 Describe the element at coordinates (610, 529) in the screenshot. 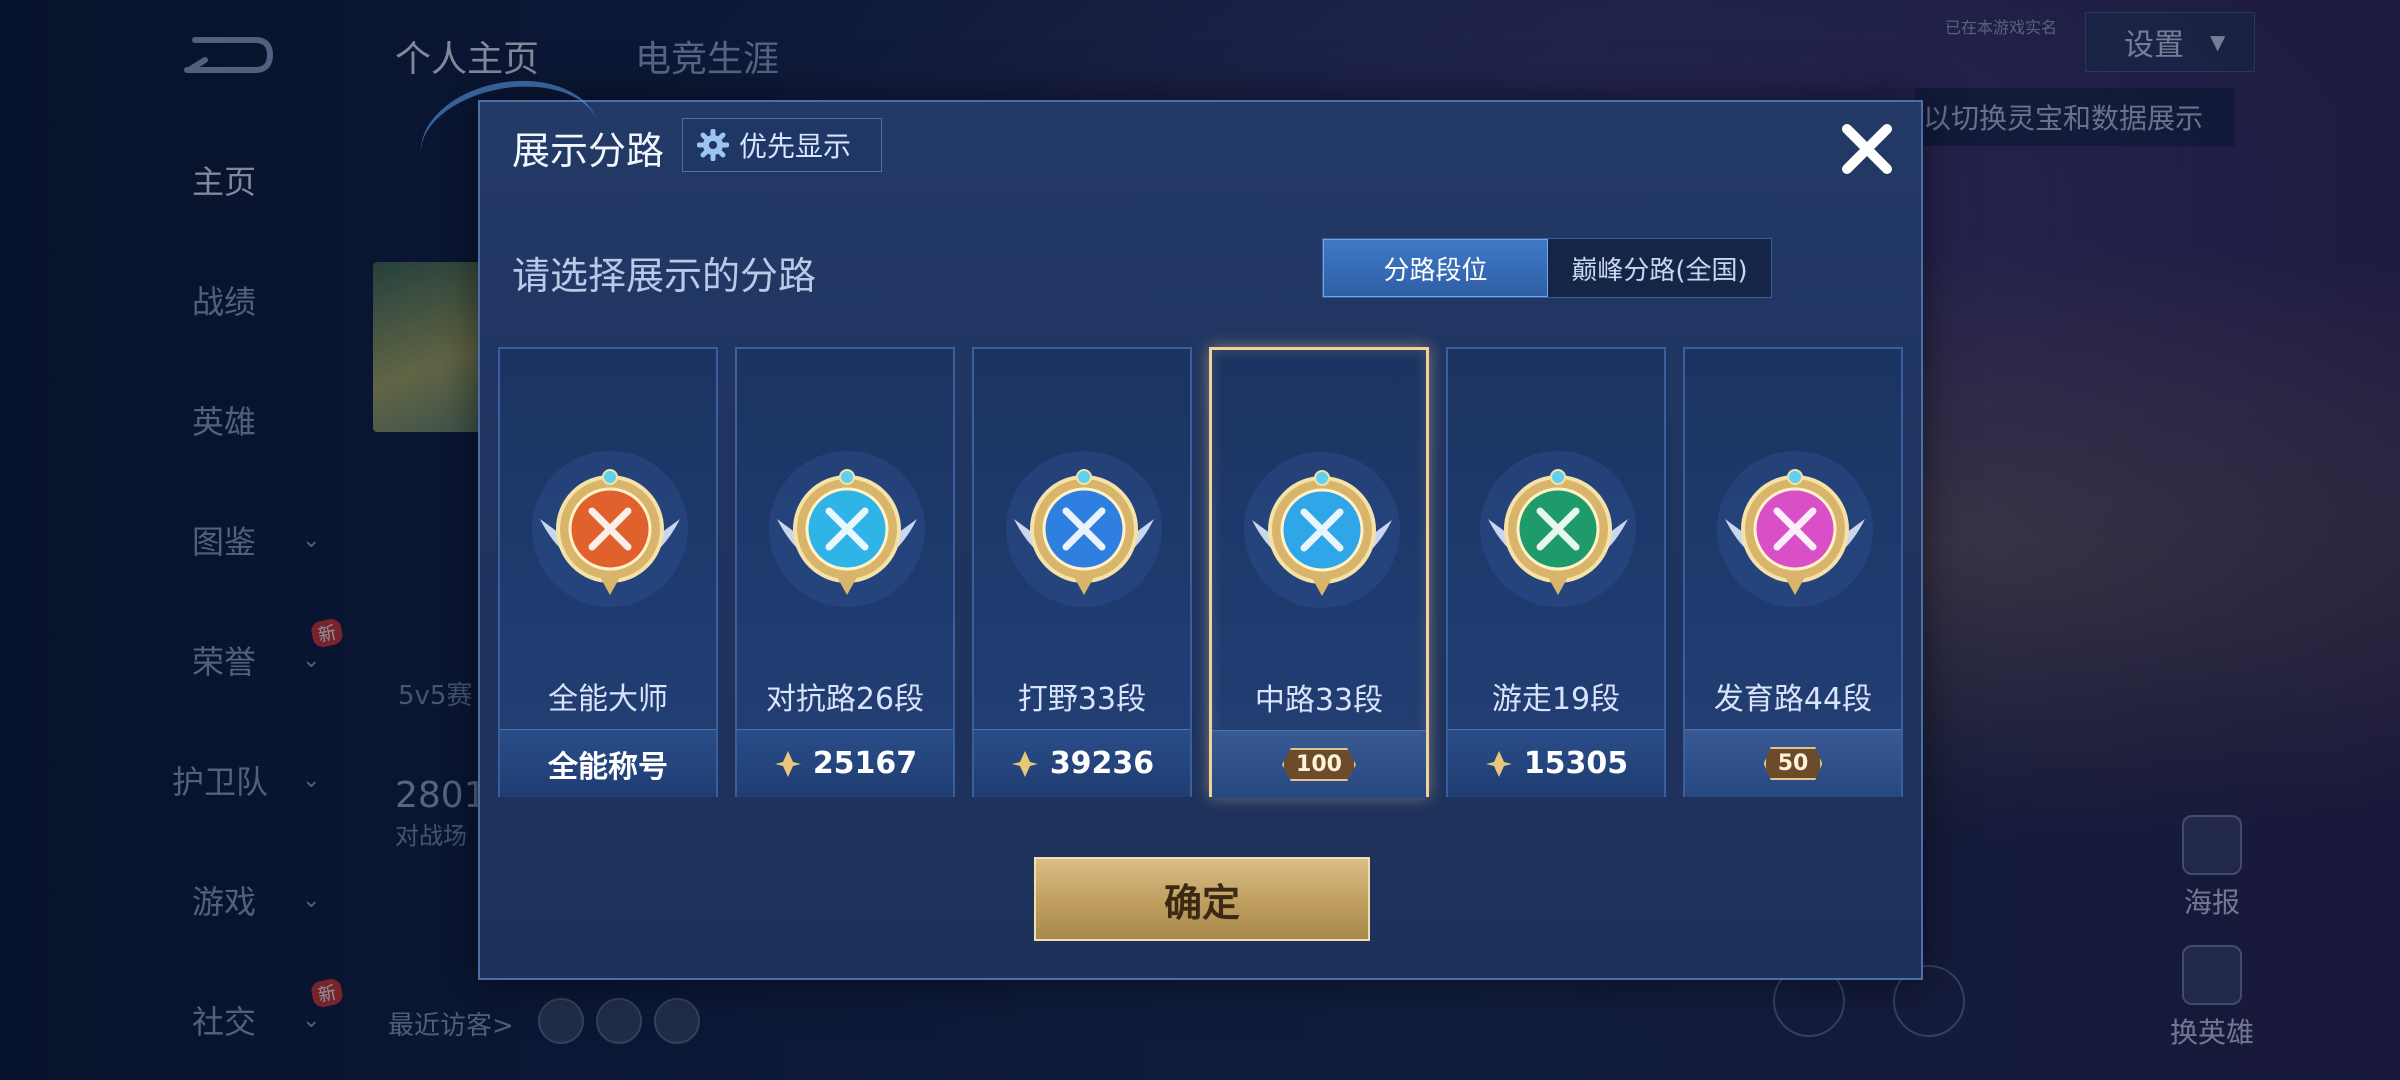

I see `all-round-master-icon` at that location.